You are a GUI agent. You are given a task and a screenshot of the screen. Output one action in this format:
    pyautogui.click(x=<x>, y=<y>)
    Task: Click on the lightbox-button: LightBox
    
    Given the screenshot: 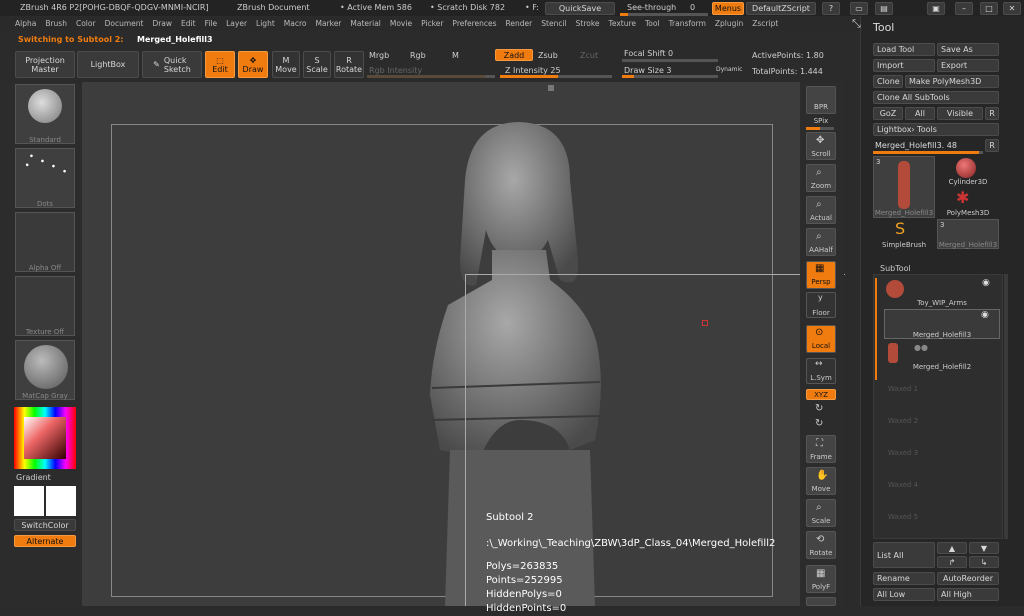 What is the action you would take?
    pyautogui.click(x=108, y=64)
    